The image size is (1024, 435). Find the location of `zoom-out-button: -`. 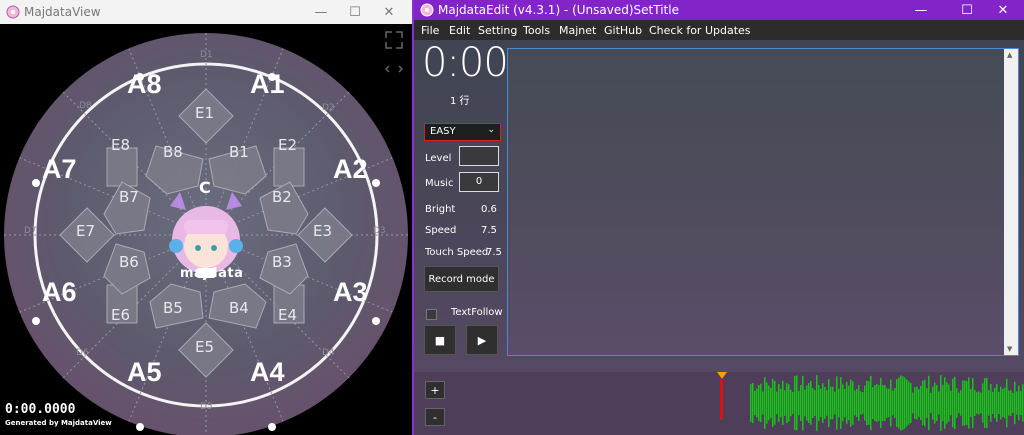

zoom-out-button: - is located at coordinates (435, 417).